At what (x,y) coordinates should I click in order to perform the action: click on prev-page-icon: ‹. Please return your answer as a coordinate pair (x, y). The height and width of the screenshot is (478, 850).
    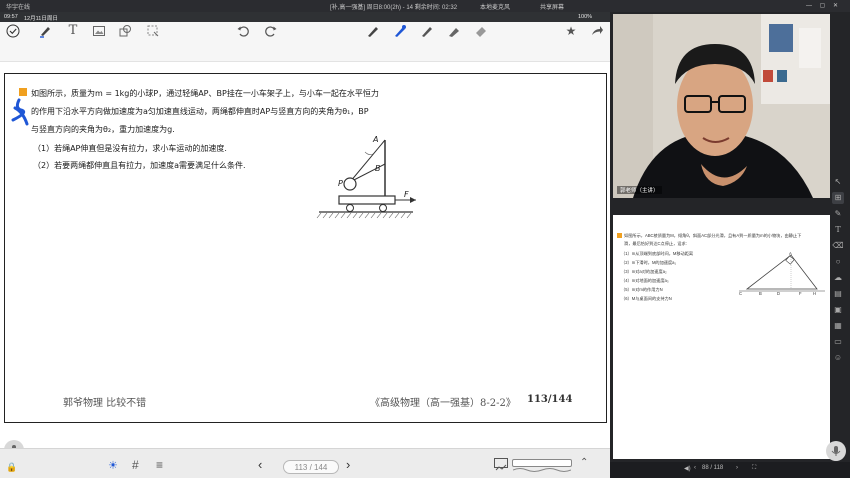
    Looking at the image, I should click on (260, 464).